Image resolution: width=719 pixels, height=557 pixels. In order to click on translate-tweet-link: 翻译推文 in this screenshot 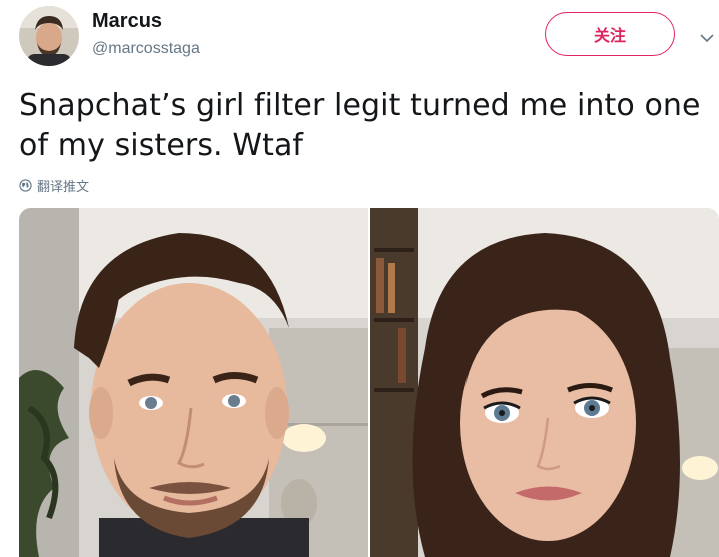, I will do `click(54, 185)`.